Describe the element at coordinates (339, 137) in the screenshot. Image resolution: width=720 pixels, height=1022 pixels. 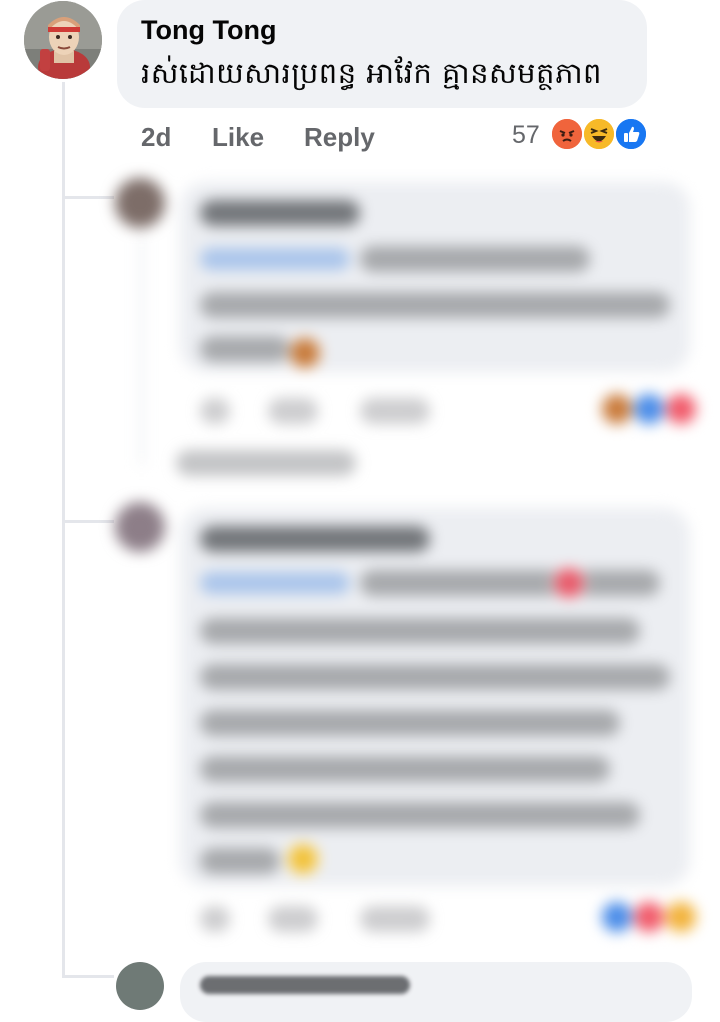
I see `reply-button: Reply` at that location.